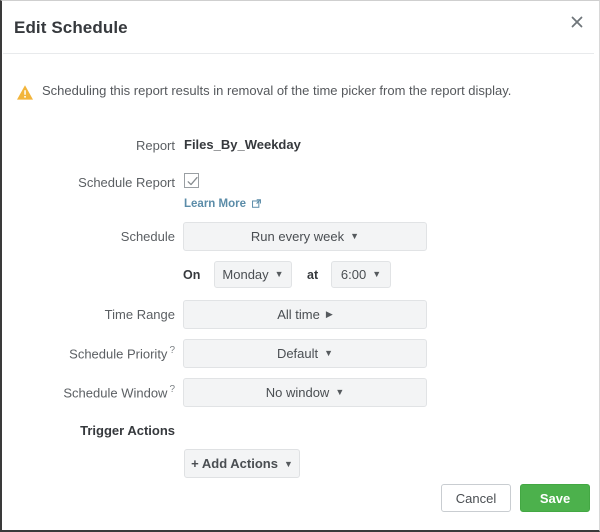 The height and width of the screenshot is (532, 600). What do you see at coordinates (147, 236) in the screenshot?
I see `schedule-label: Schedule` at bounding box center [147, 236].